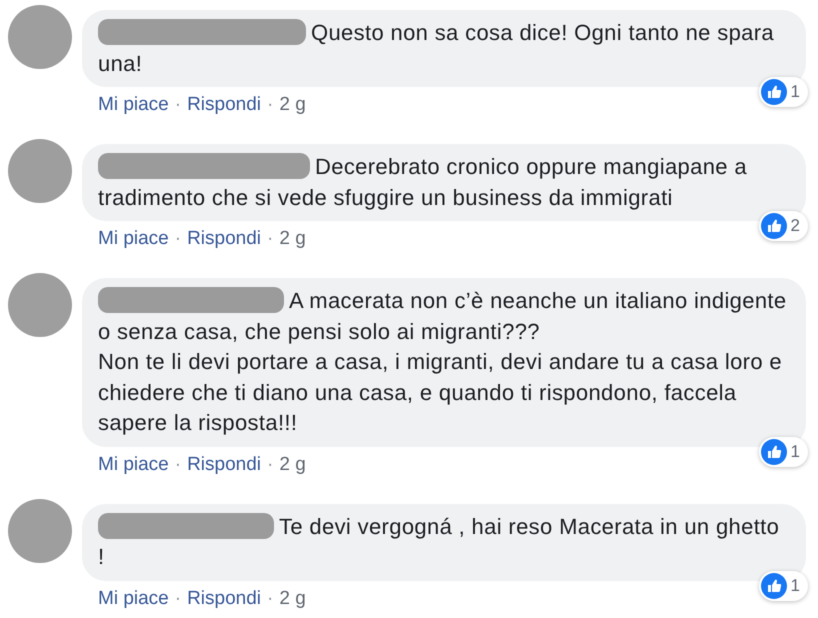 The height and width of the screenshot is (618, 818). I want to click on comment-text: Te devi vergogná , hai reso Macerata in un ghetto !, so click(439, 541).